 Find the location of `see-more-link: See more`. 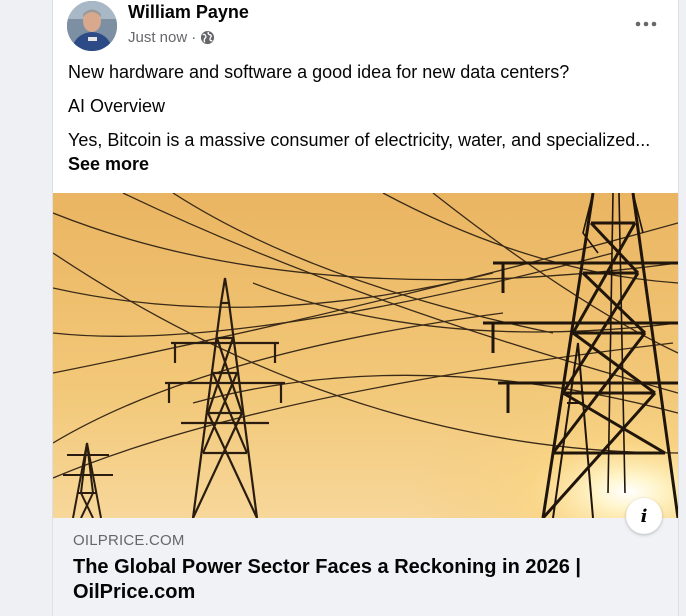

see-more-link: See more is located at coordinates (108, 164).